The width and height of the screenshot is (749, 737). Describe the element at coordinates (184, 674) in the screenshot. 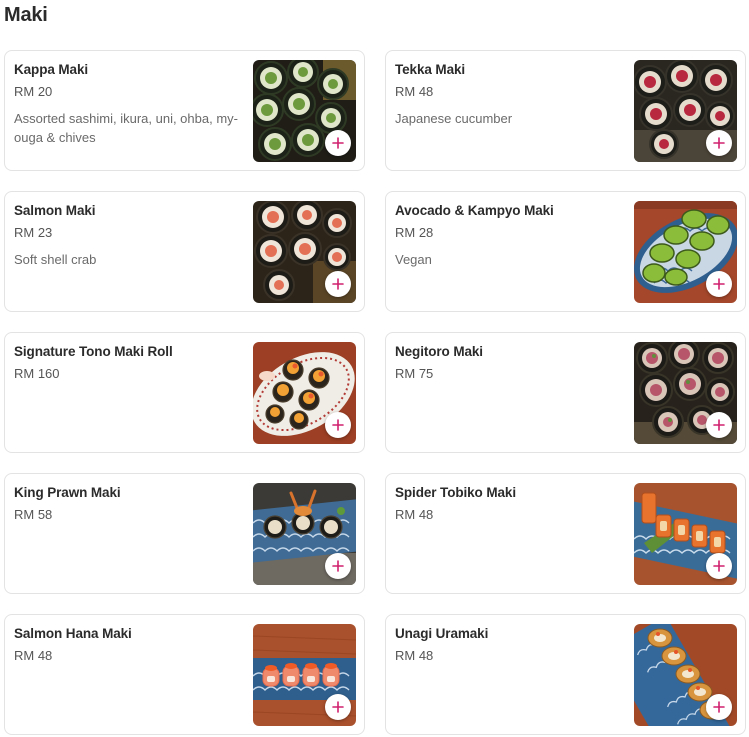

I see `menu-item-card: Salmon Hana Maki RM 48` at that location.